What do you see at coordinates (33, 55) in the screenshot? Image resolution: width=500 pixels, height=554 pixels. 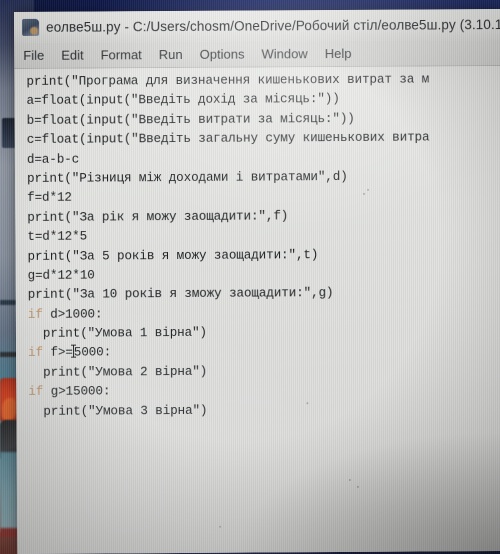 I see `menu-item-file: File` at bounding box center [33, 55].